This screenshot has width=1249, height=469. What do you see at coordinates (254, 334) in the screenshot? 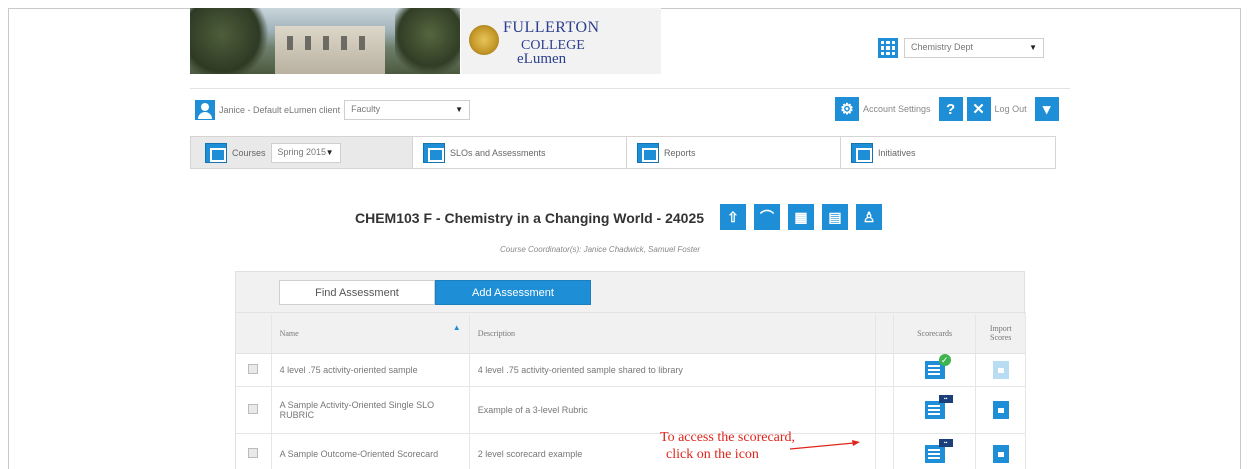
I see `select-column-header` at bounding box center [254, 334].